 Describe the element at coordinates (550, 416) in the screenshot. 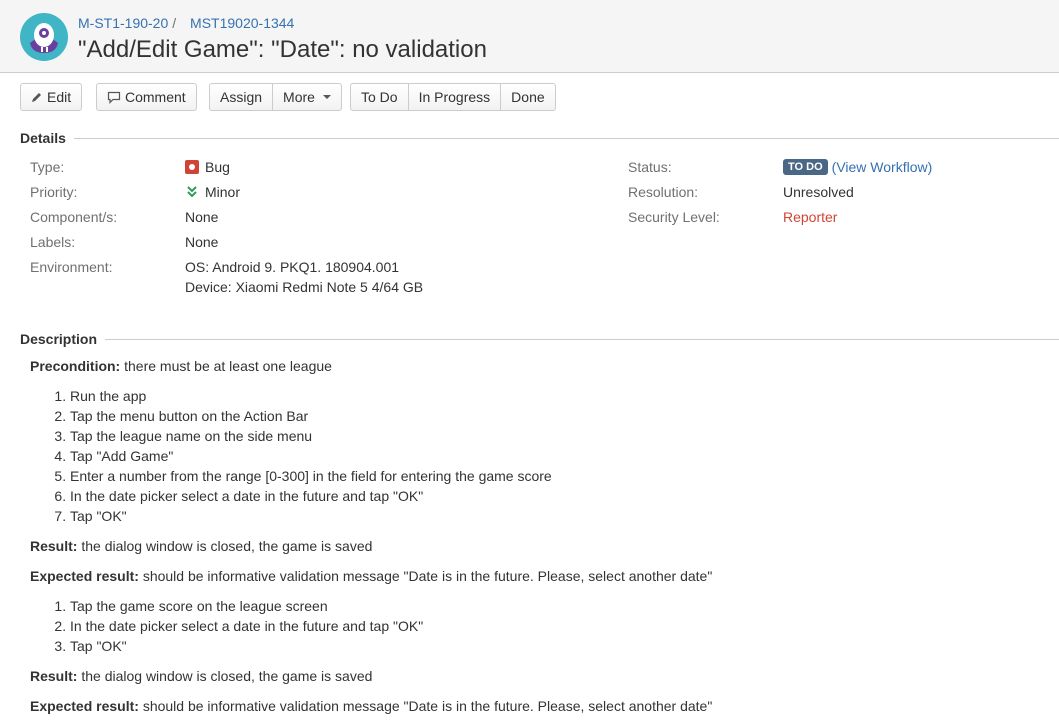

I see `list-item: Tap the menu button on the Action Bar` at that location.